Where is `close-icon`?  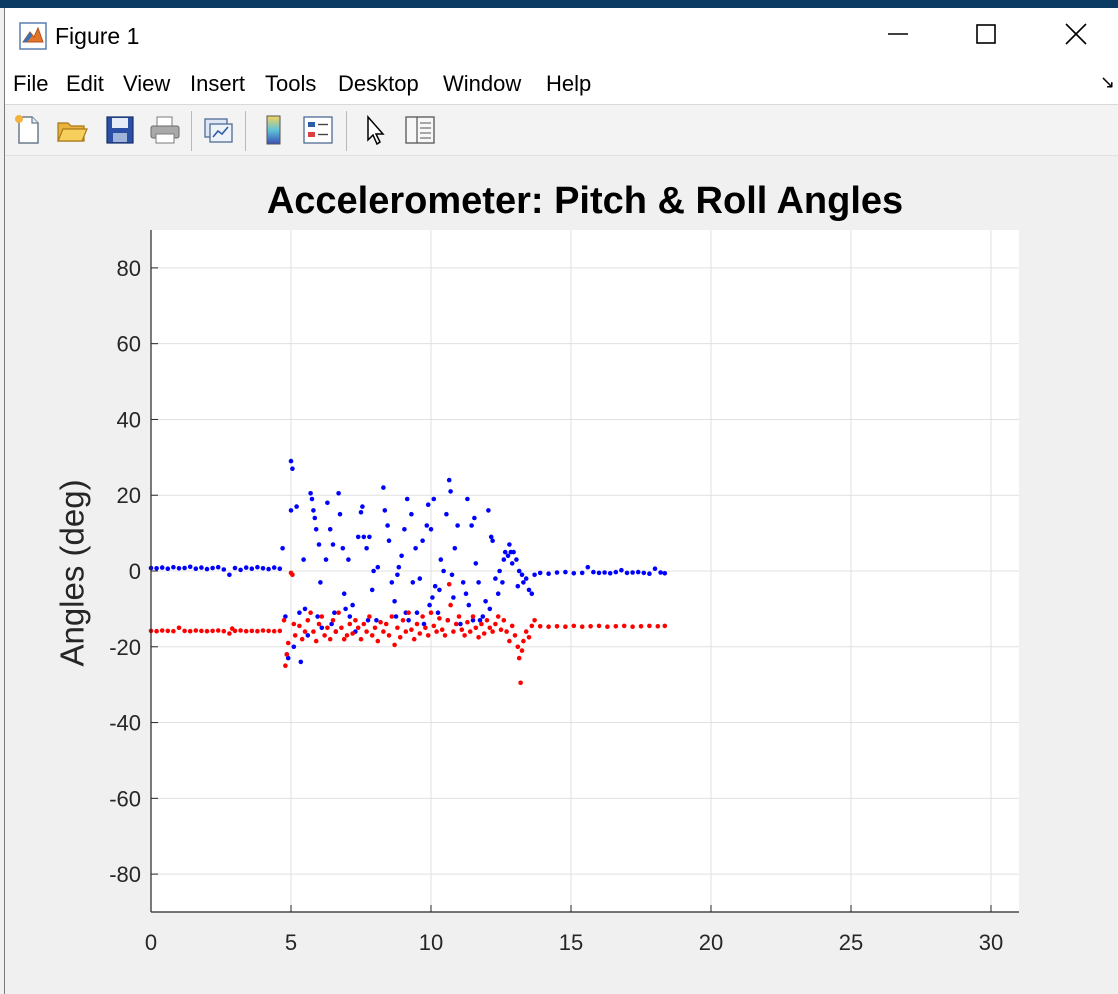 close-icon is located at coordinates (1076, 34).